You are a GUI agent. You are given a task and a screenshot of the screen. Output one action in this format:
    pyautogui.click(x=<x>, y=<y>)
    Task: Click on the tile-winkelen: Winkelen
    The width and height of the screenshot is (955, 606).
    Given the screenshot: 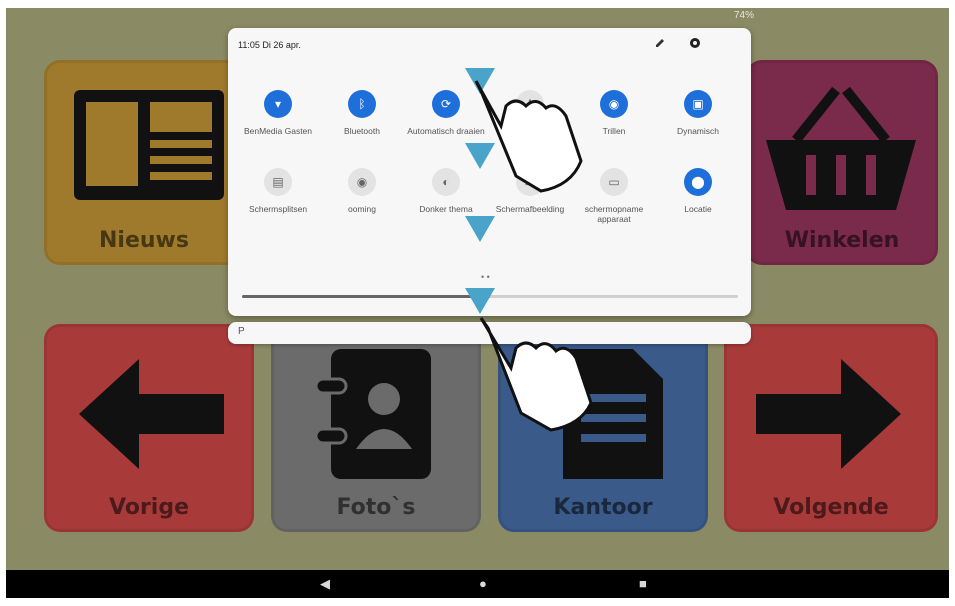 What is the action you would take?
    pyautogui.click(x=842, y=162)
    